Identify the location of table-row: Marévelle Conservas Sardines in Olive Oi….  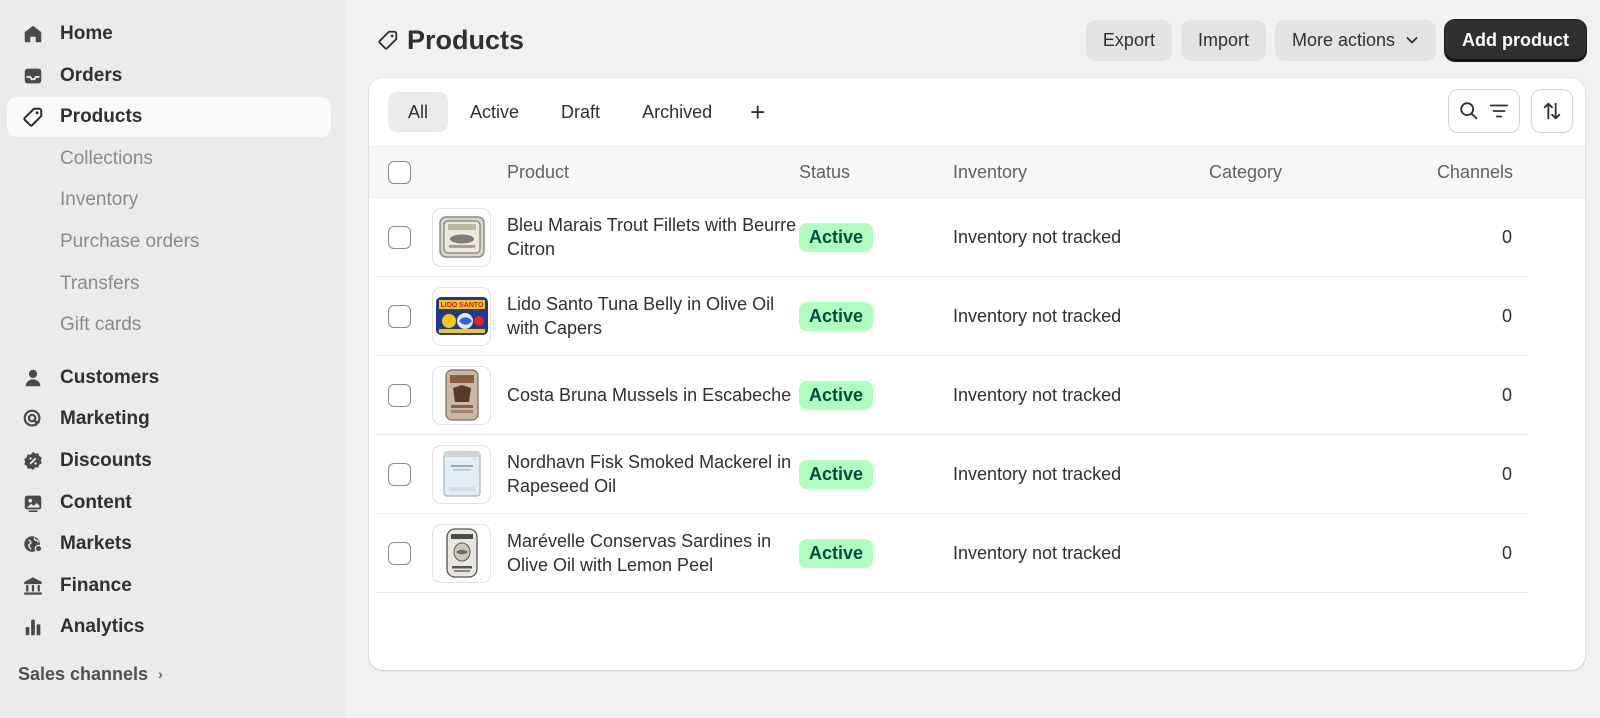
(952, 553).